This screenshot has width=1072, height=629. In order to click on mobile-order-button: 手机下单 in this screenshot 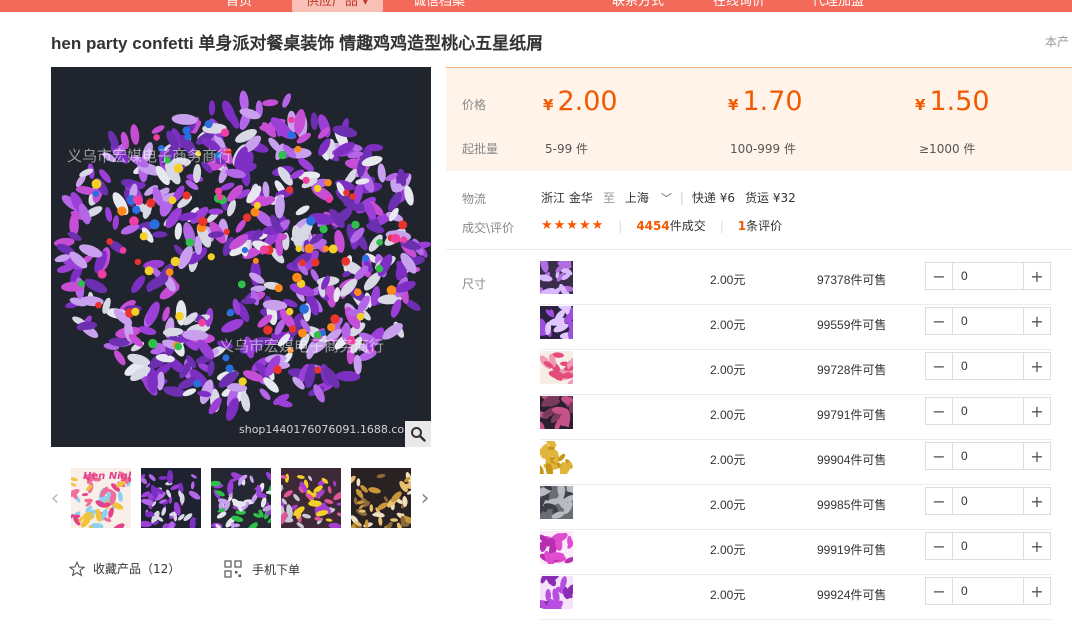, I will do `click(262, 569)`.